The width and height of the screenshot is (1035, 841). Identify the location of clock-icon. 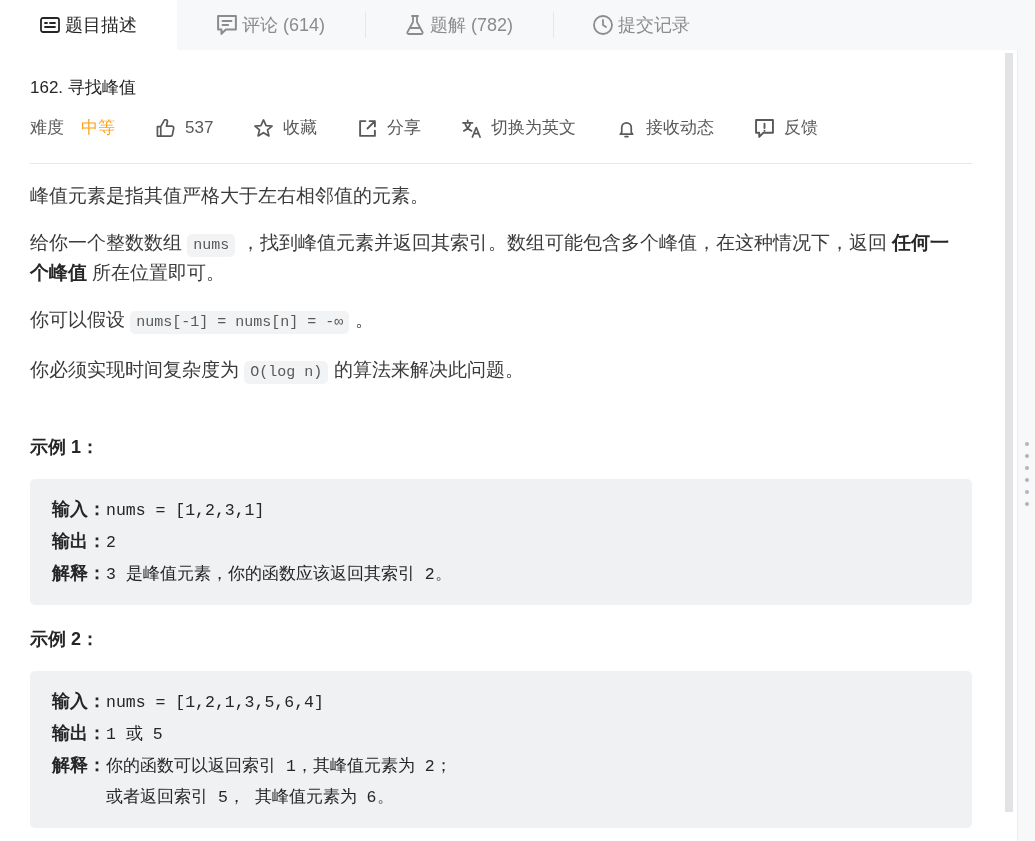
(603, 25).